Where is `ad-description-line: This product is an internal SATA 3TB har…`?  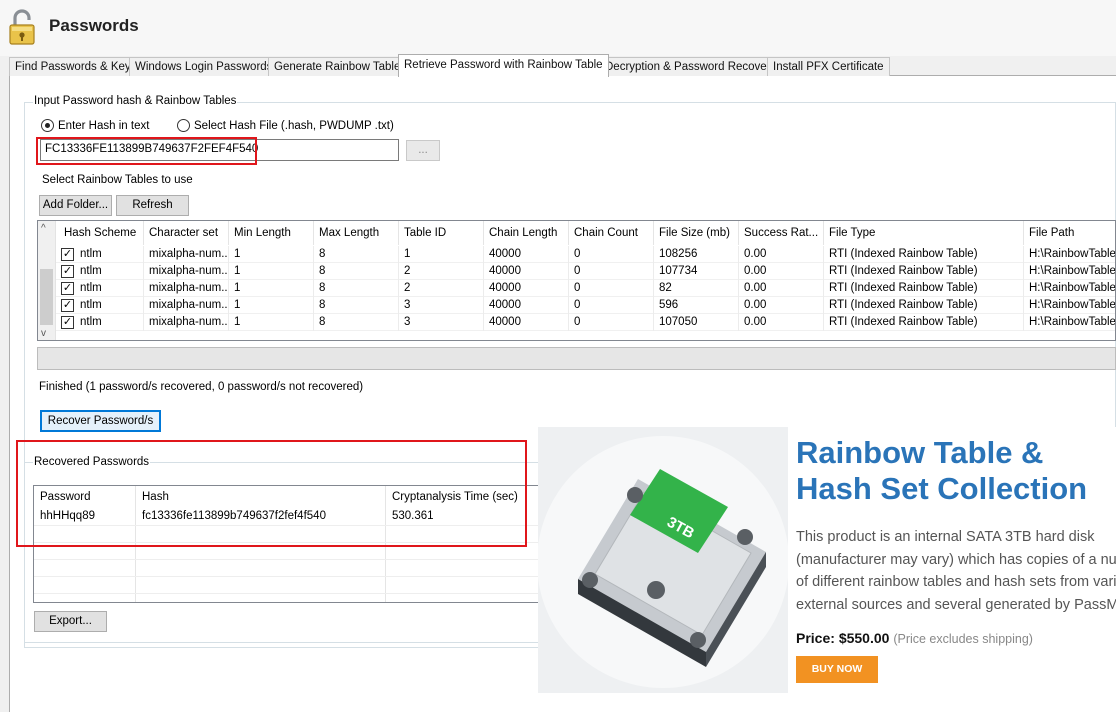
ad-description-line: This product is an internal SATA 3TB har… is located at coordinates (945, 537).